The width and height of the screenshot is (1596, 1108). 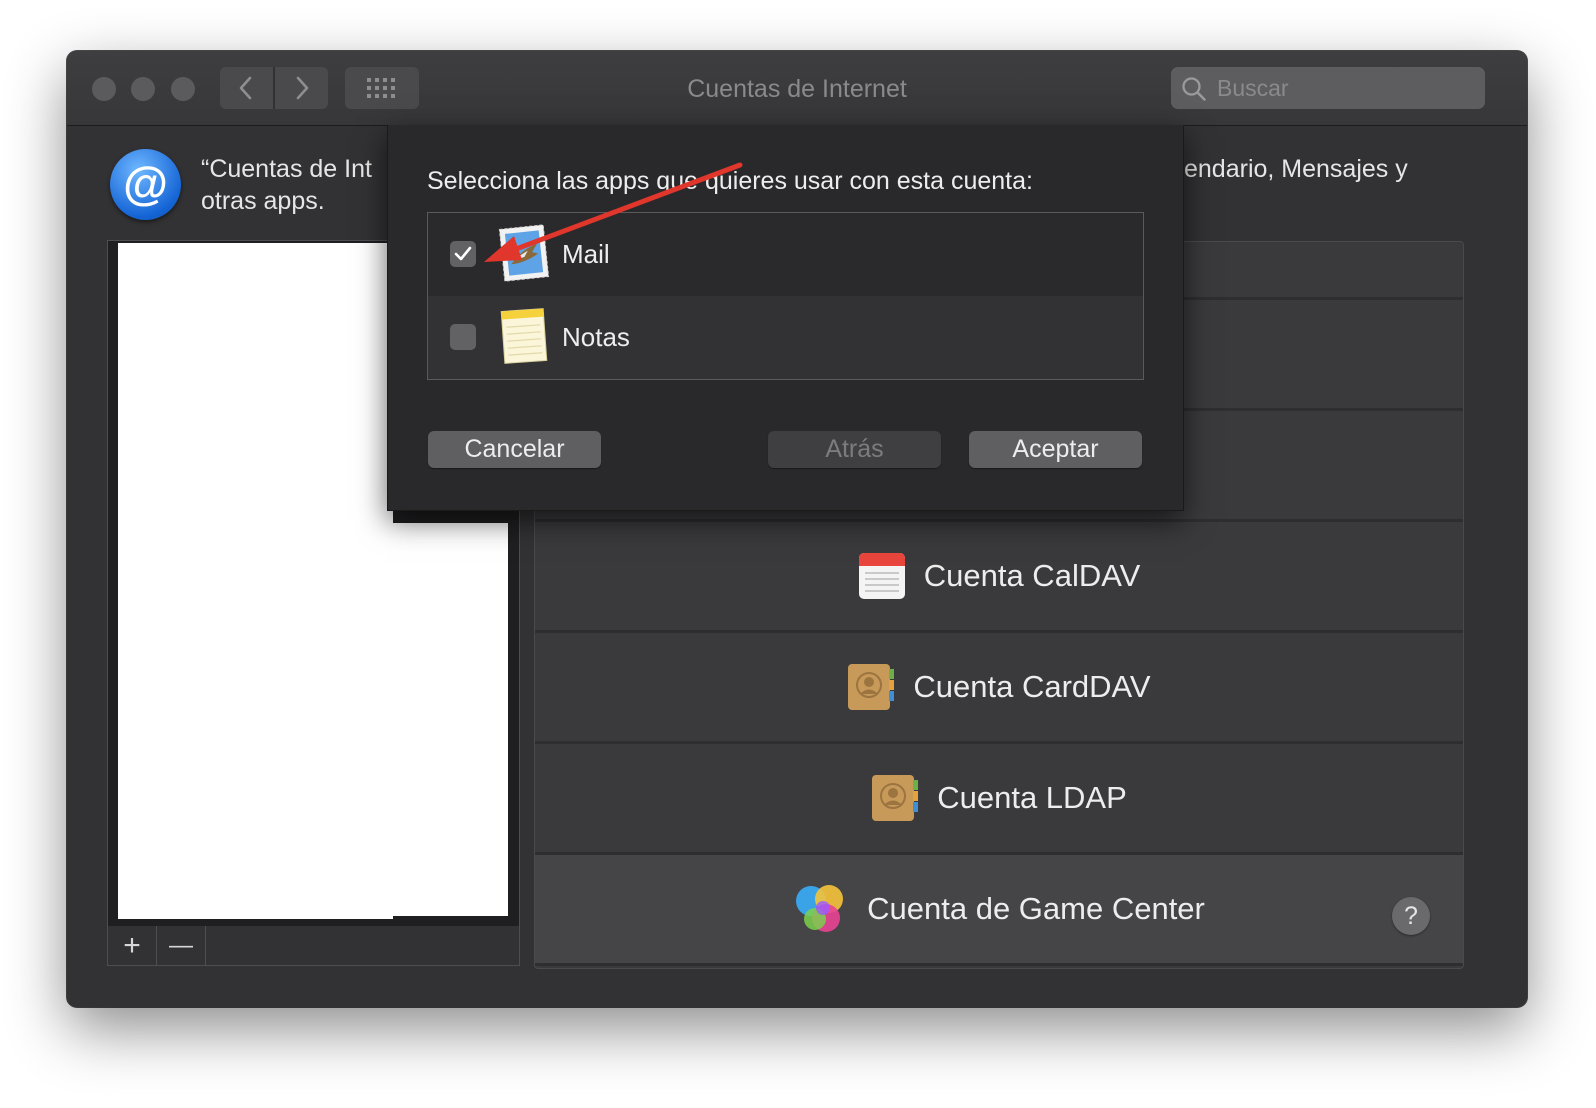 I want to click on search-icon, so click(x=1194, y=89).